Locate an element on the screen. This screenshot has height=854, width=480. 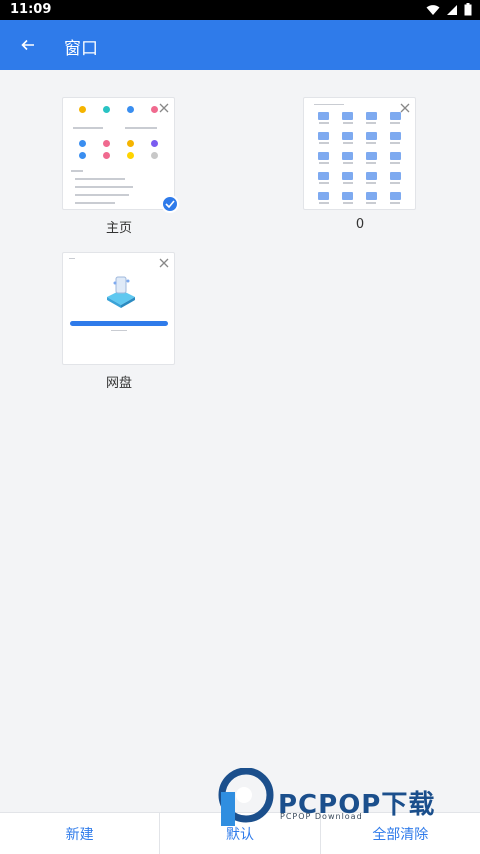
wifi-icon is located at coordinates (433, 9).